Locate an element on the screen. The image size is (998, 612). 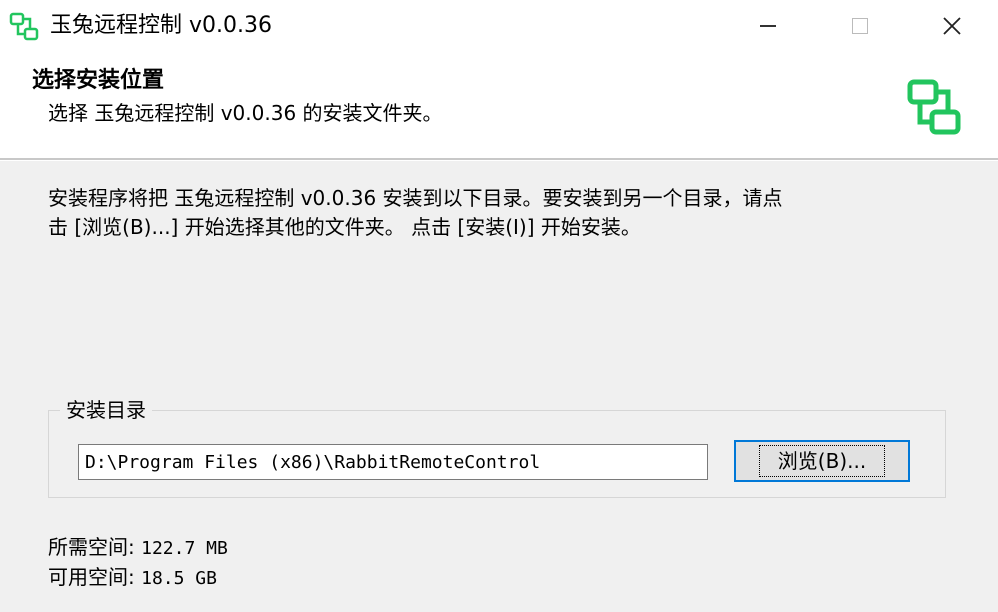
window-title: 玉兔远程控制 v0.0.36 is located at coordinates (161, 25).